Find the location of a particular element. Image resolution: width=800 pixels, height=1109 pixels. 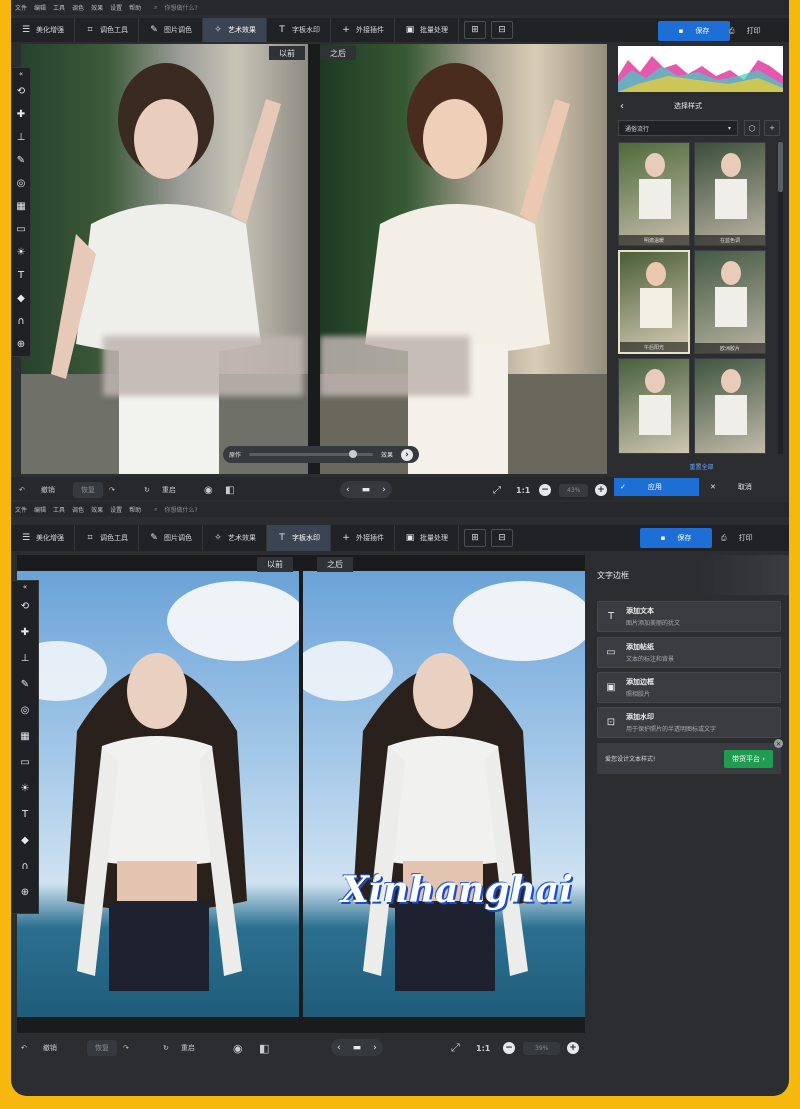

slider-track is located at coordinates (311, 454).